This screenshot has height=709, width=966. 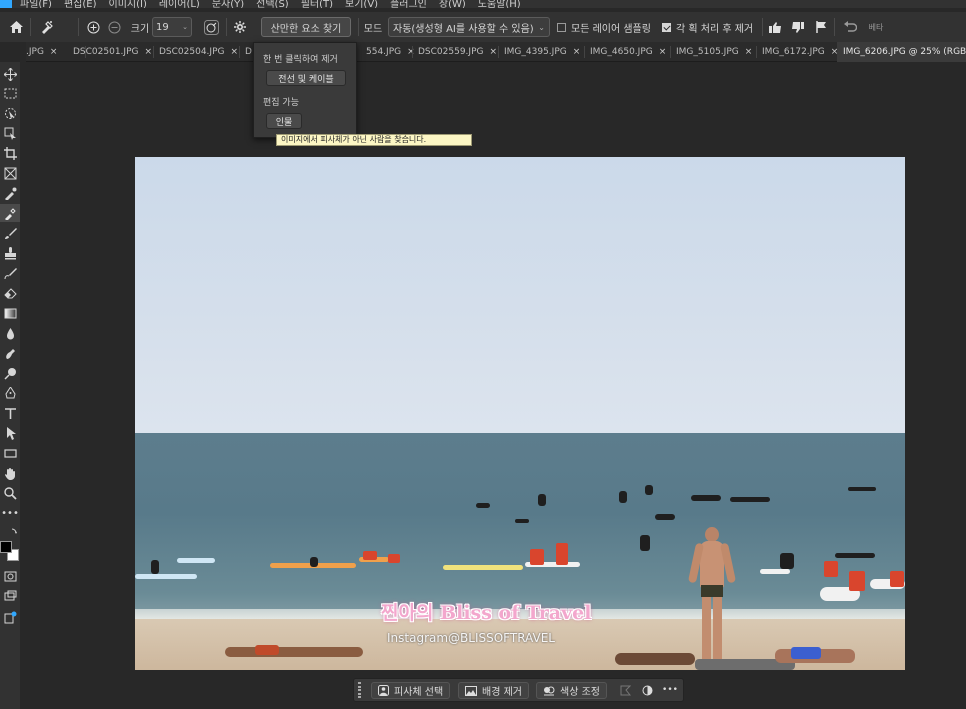 I want to click on foreground-color-swatch, so click(x=6, y=547).